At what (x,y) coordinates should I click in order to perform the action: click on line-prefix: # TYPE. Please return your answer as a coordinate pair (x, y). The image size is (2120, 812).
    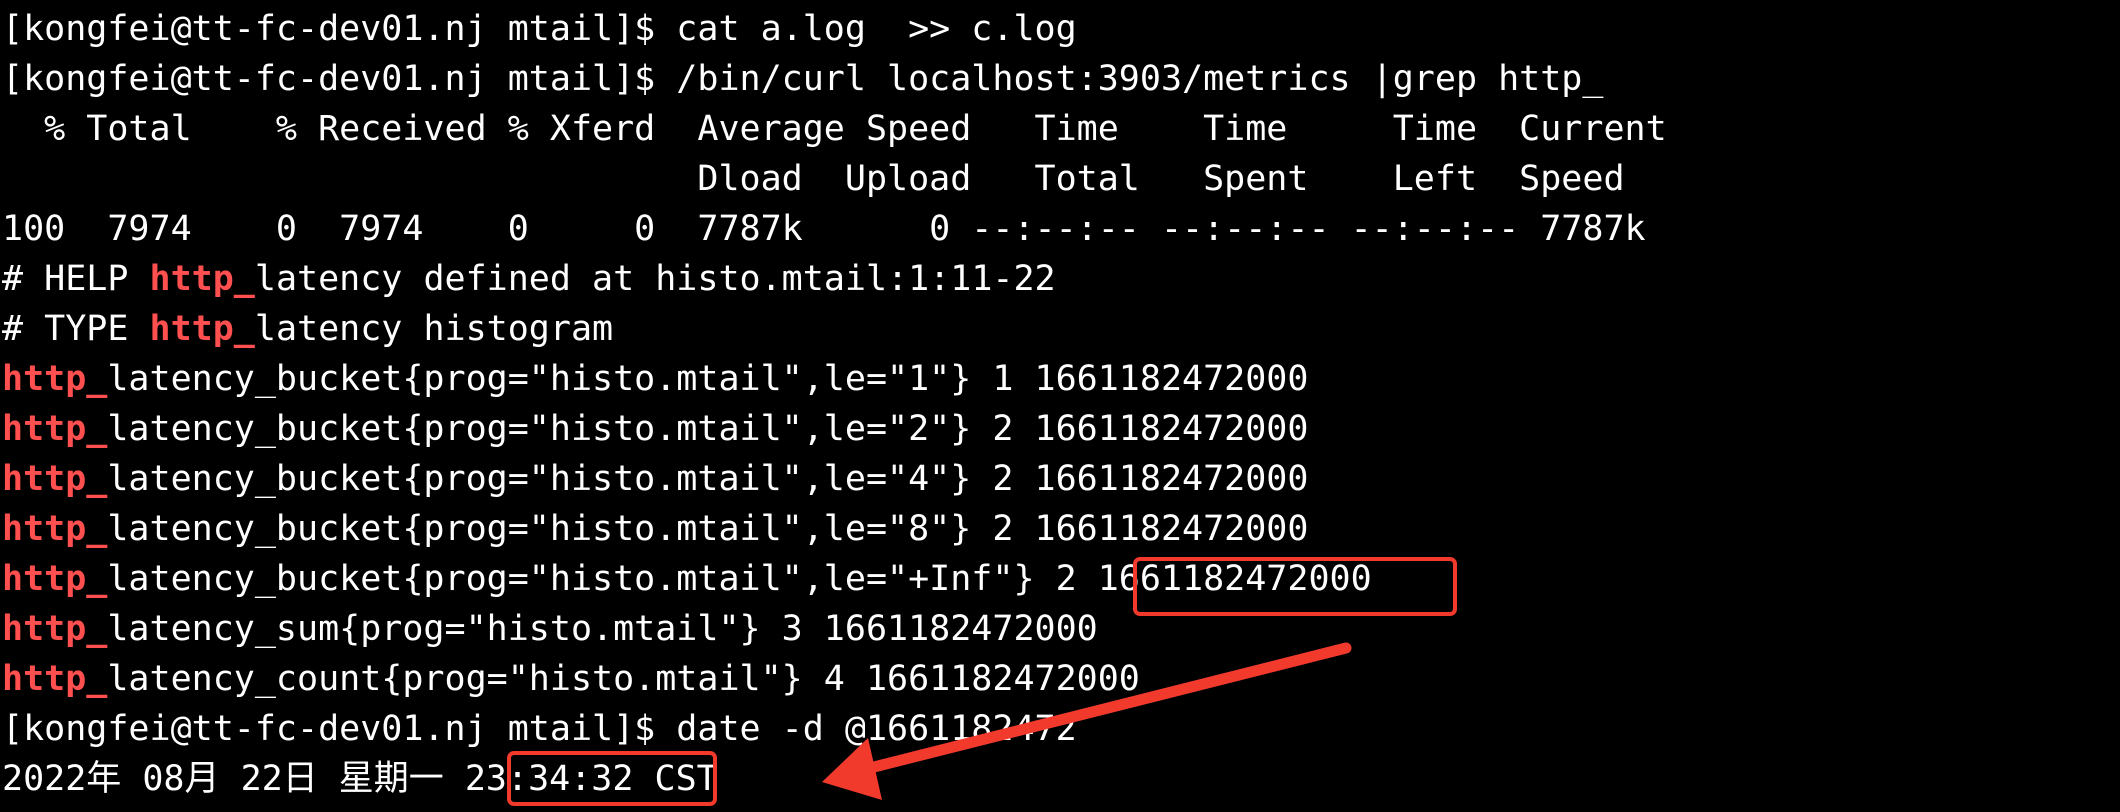
    Looking at the image, I should click on (76, 329).